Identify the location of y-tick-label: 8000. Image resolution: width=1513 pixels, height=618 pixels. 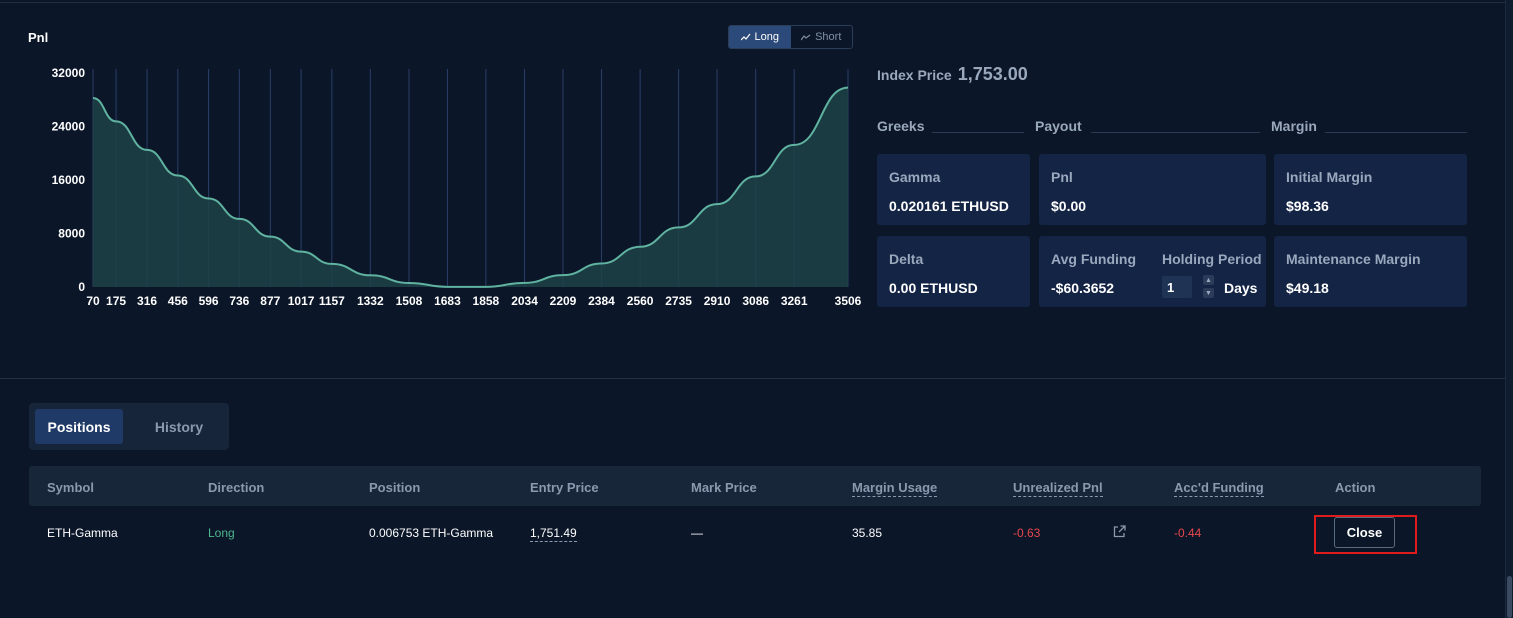
(71, 234).